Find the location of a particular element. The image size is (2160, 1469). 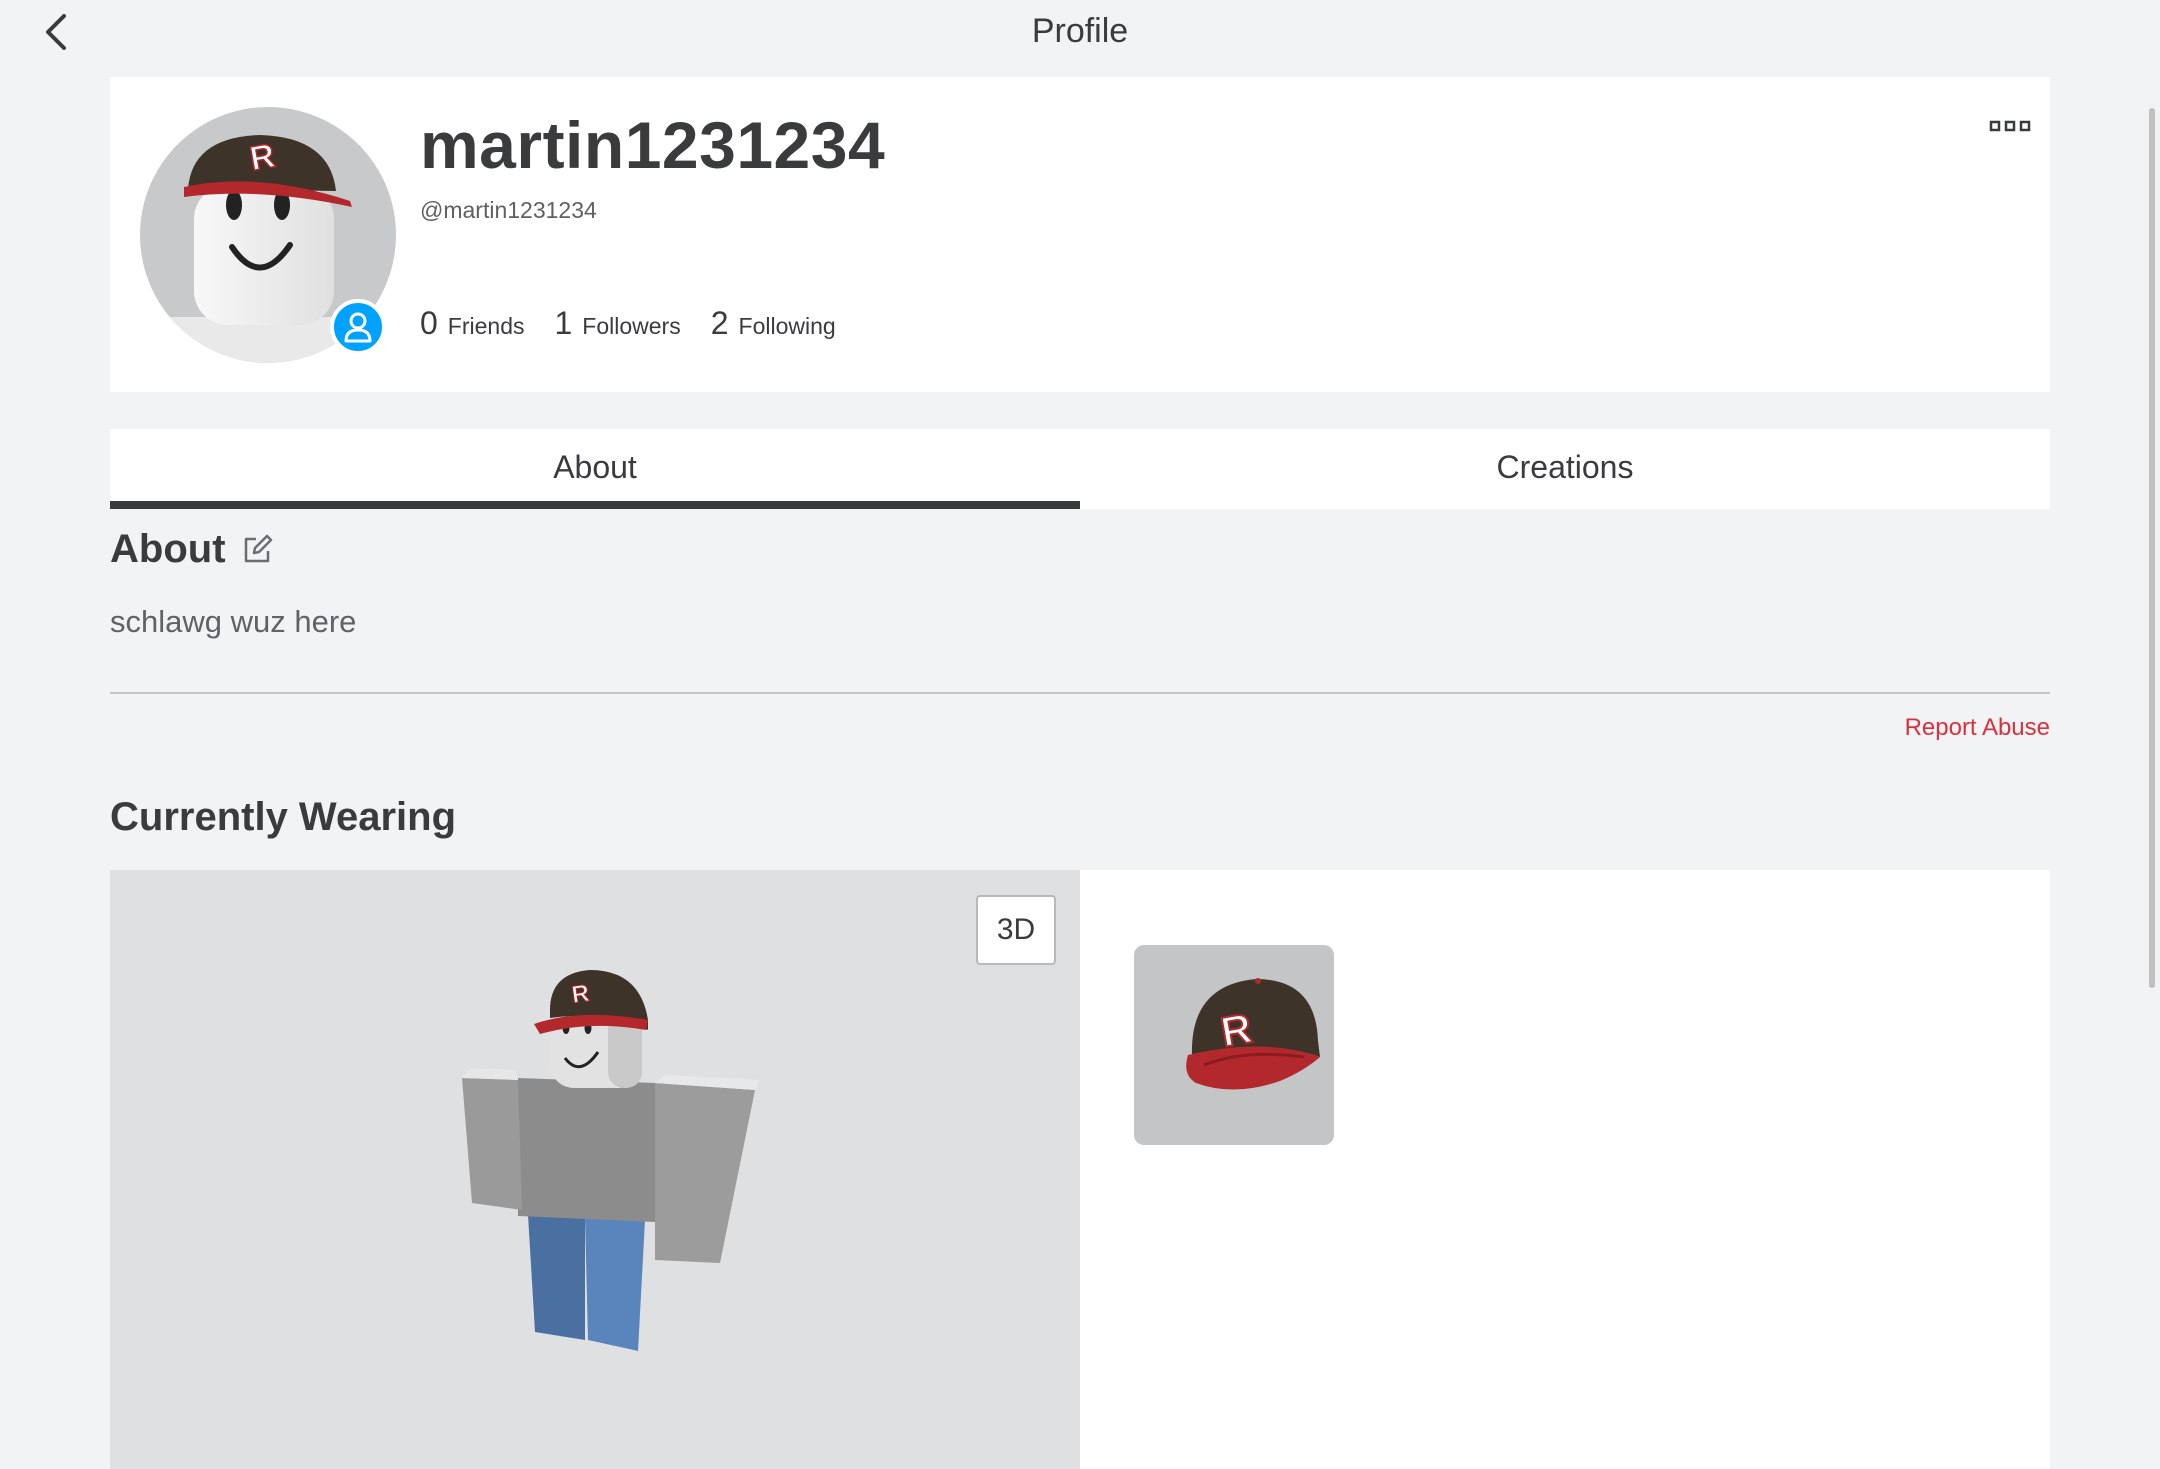

page-title: Profile is located at coordinates (1080, 31).